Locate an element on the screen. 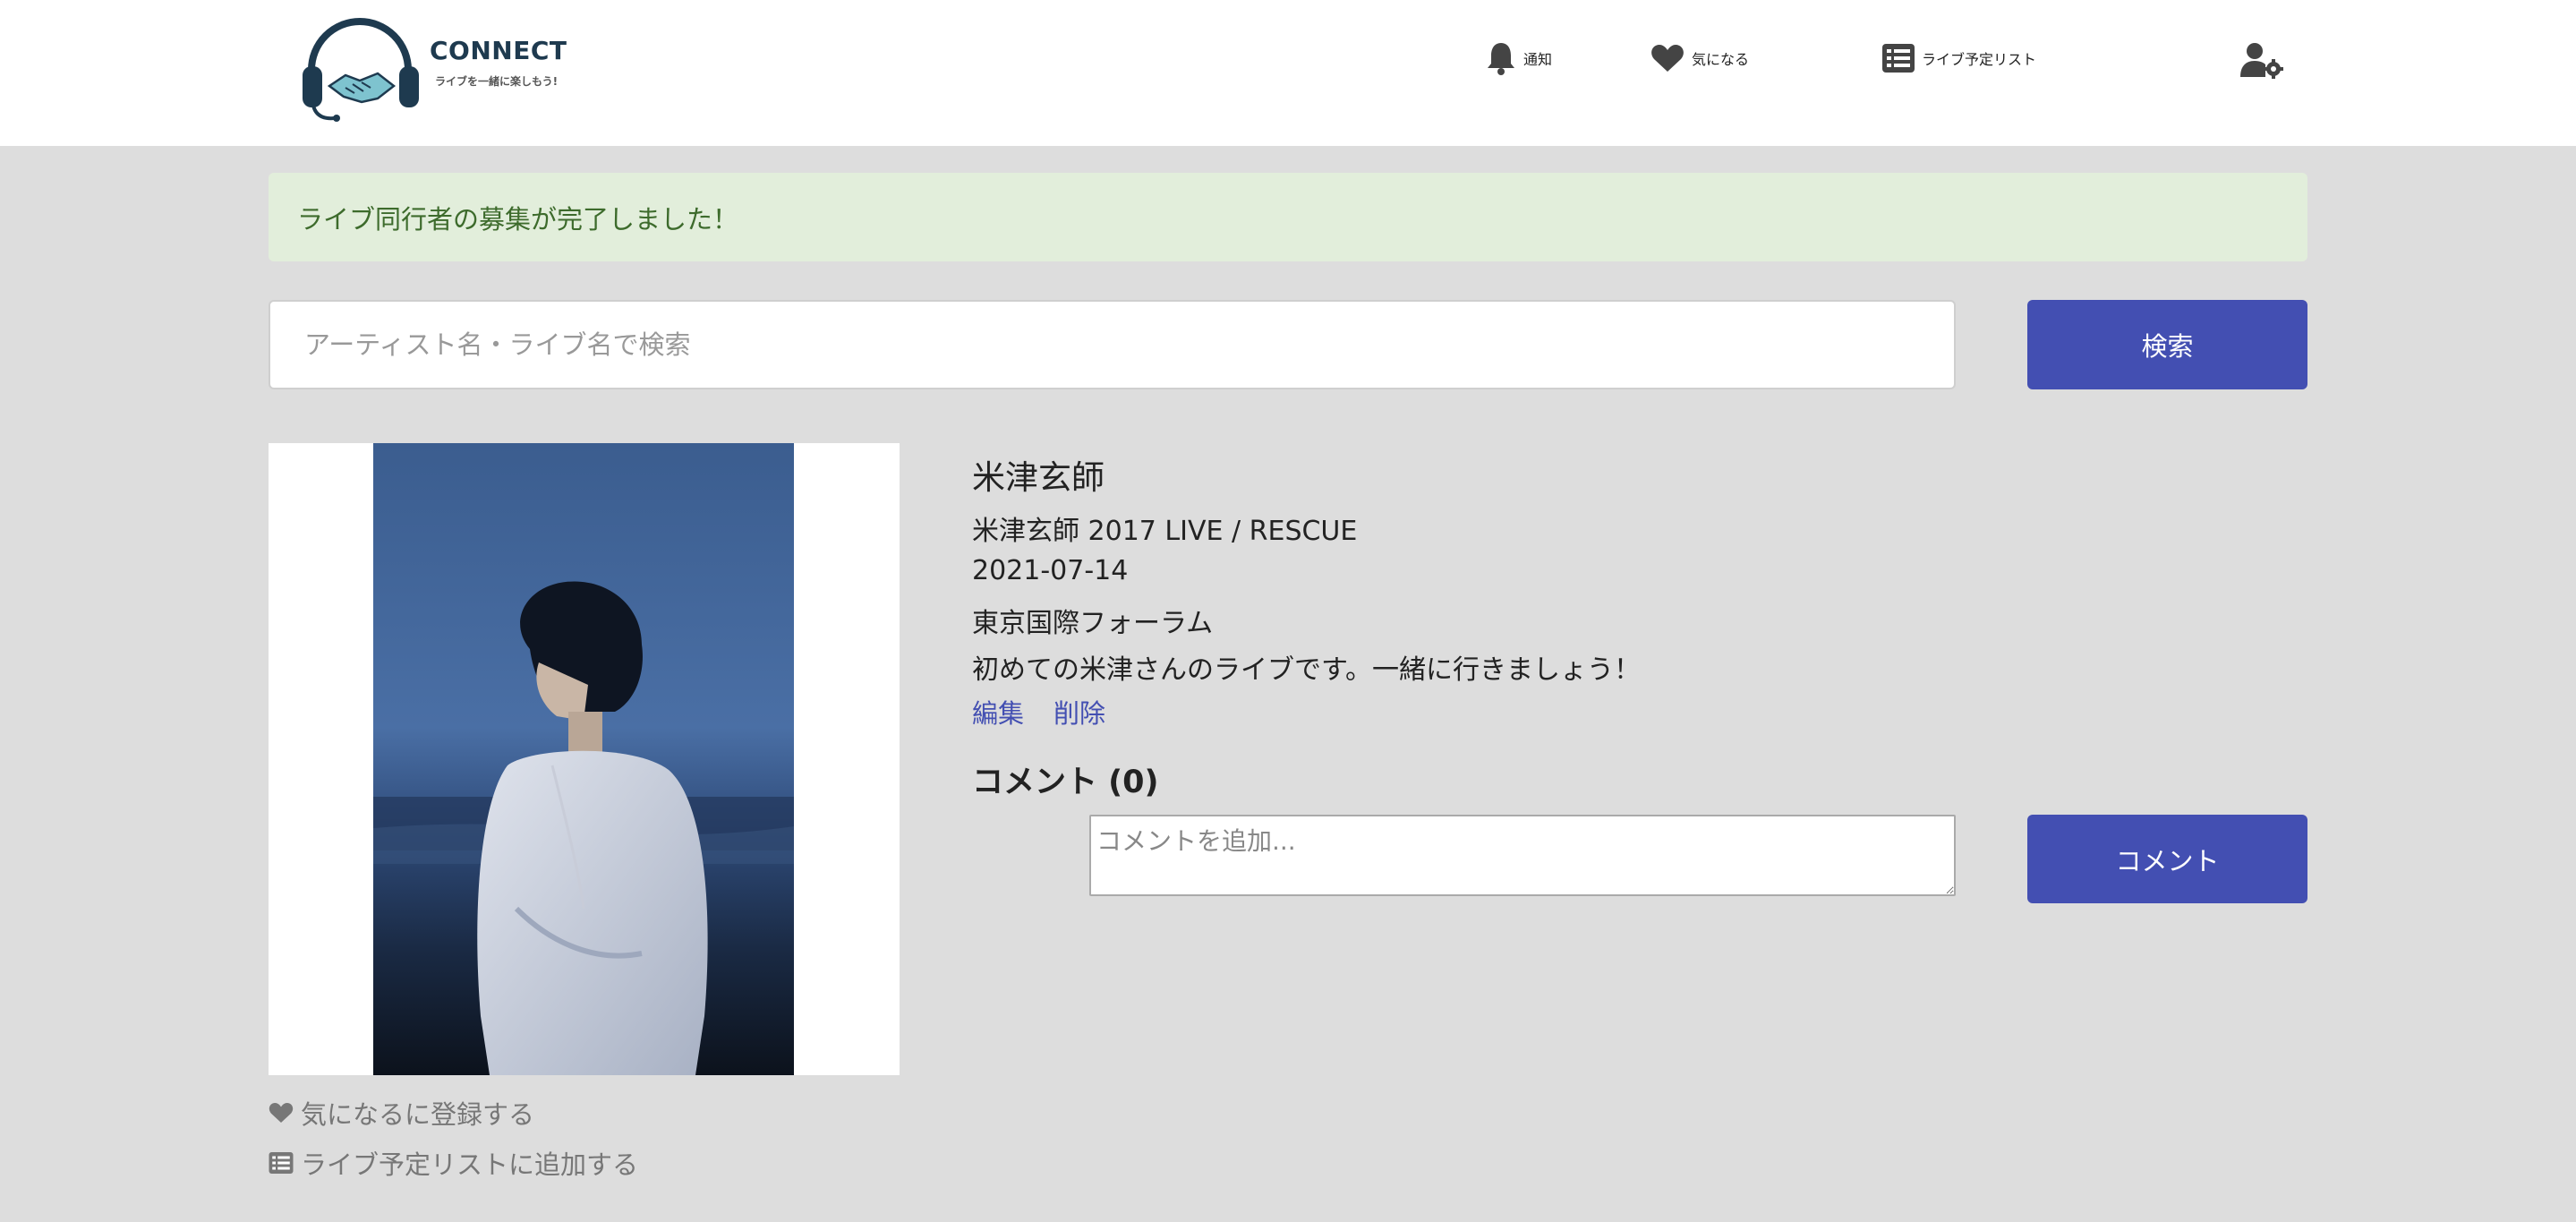 Image resolution: width=2576 pixels, height=1222 pixels. delete-link: 削除 is located at coordinates (1079, 712).